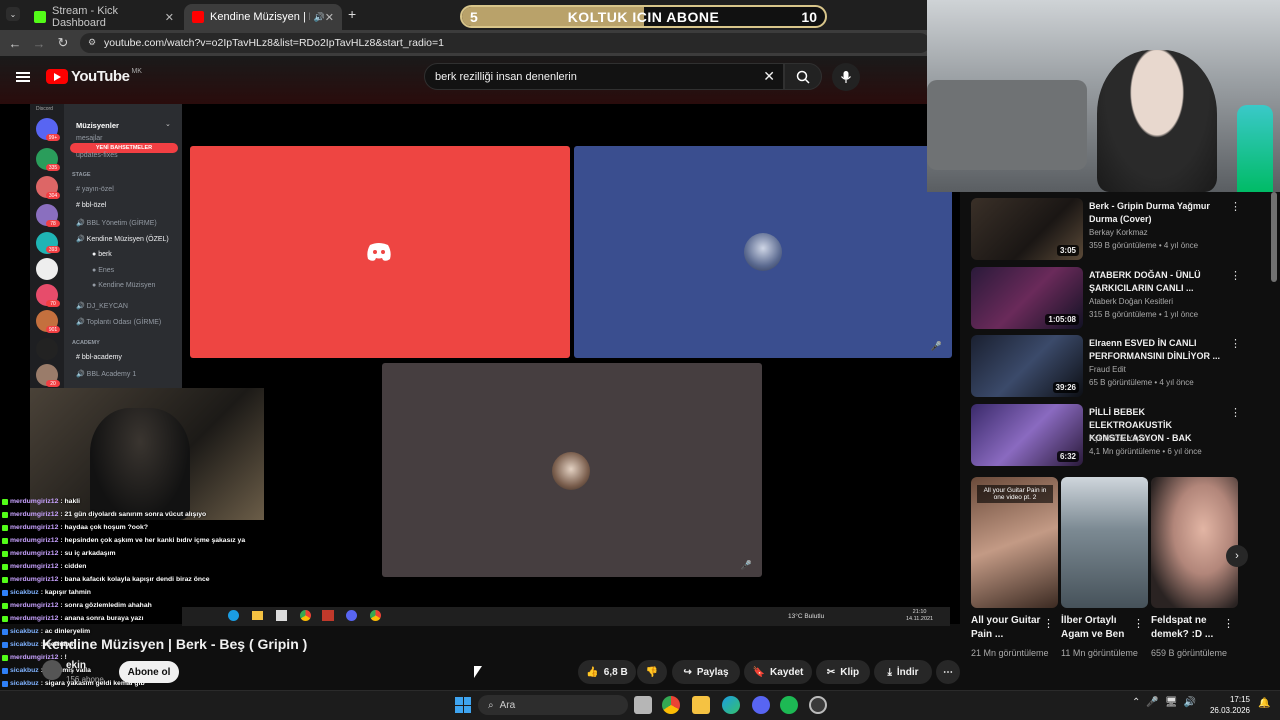 The height and width of the screenshot is (720, 1280). I want to click on rec-title: Berk - Gripin Durma Yağmur Durma (Cover), so click(1155, 213).